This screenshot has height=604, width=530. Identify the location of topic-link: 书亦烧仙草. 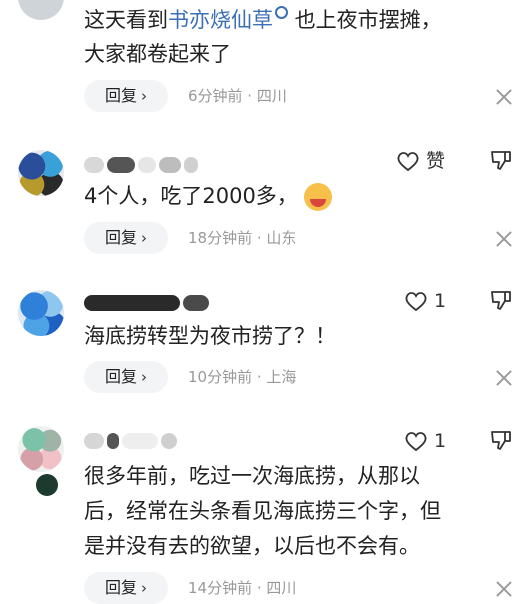
(220, 20).